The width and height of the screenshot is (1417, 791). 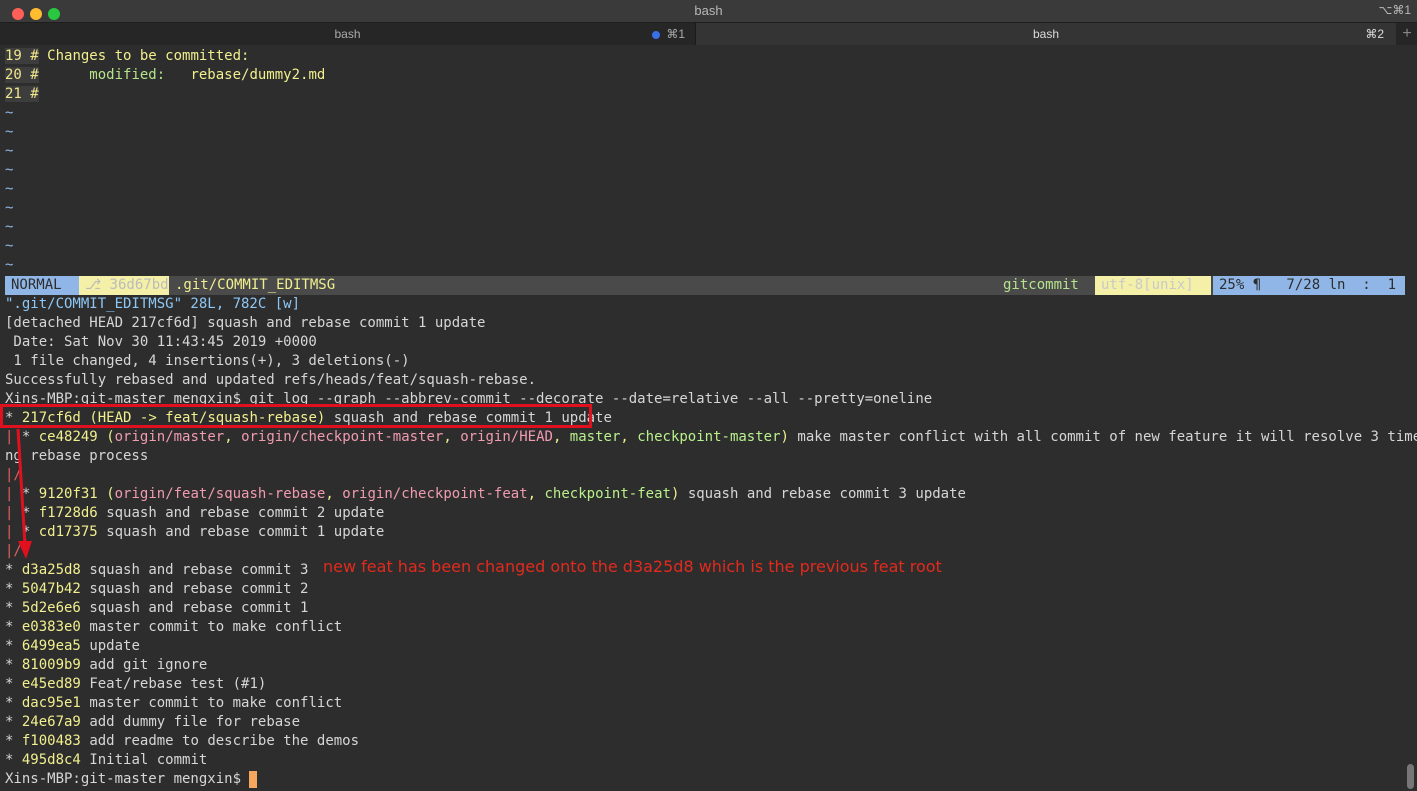 I want to click on prompt-line: Xins-MBP:git-master mengxin$, so click(x=131, y=779).